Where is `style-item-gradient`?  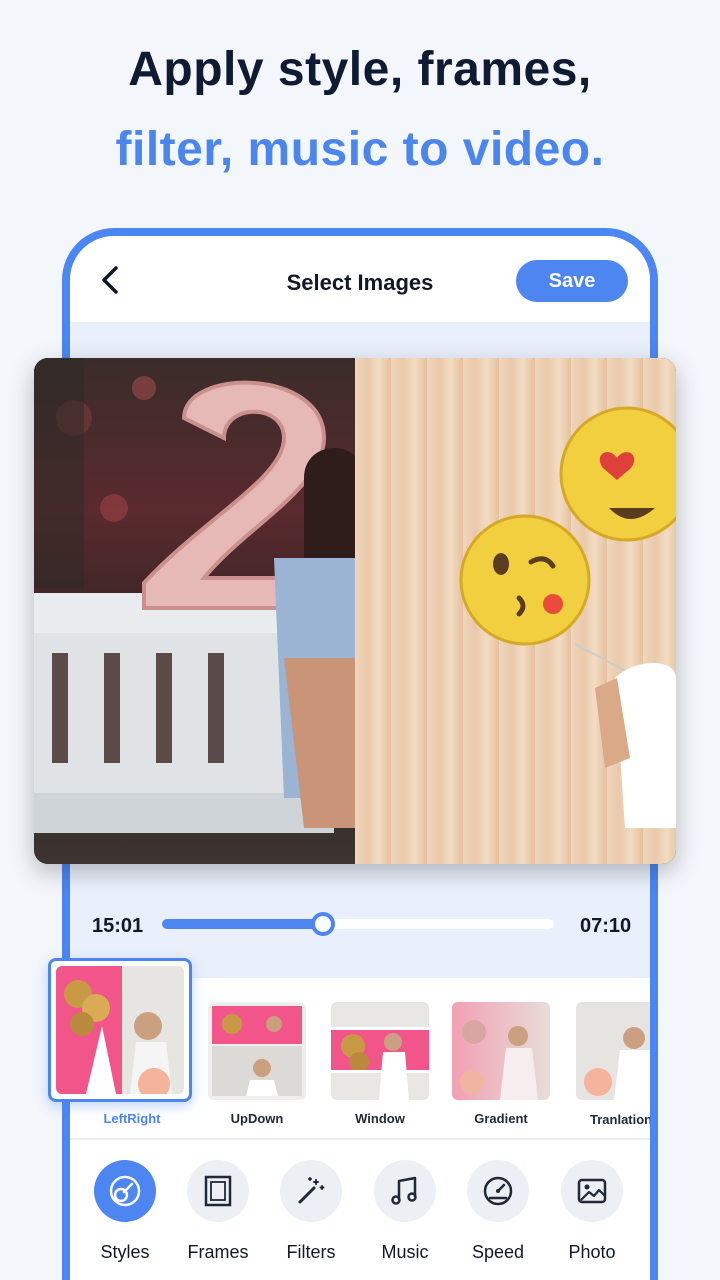 style-item-gradient is located at coordinates (501, 1051).